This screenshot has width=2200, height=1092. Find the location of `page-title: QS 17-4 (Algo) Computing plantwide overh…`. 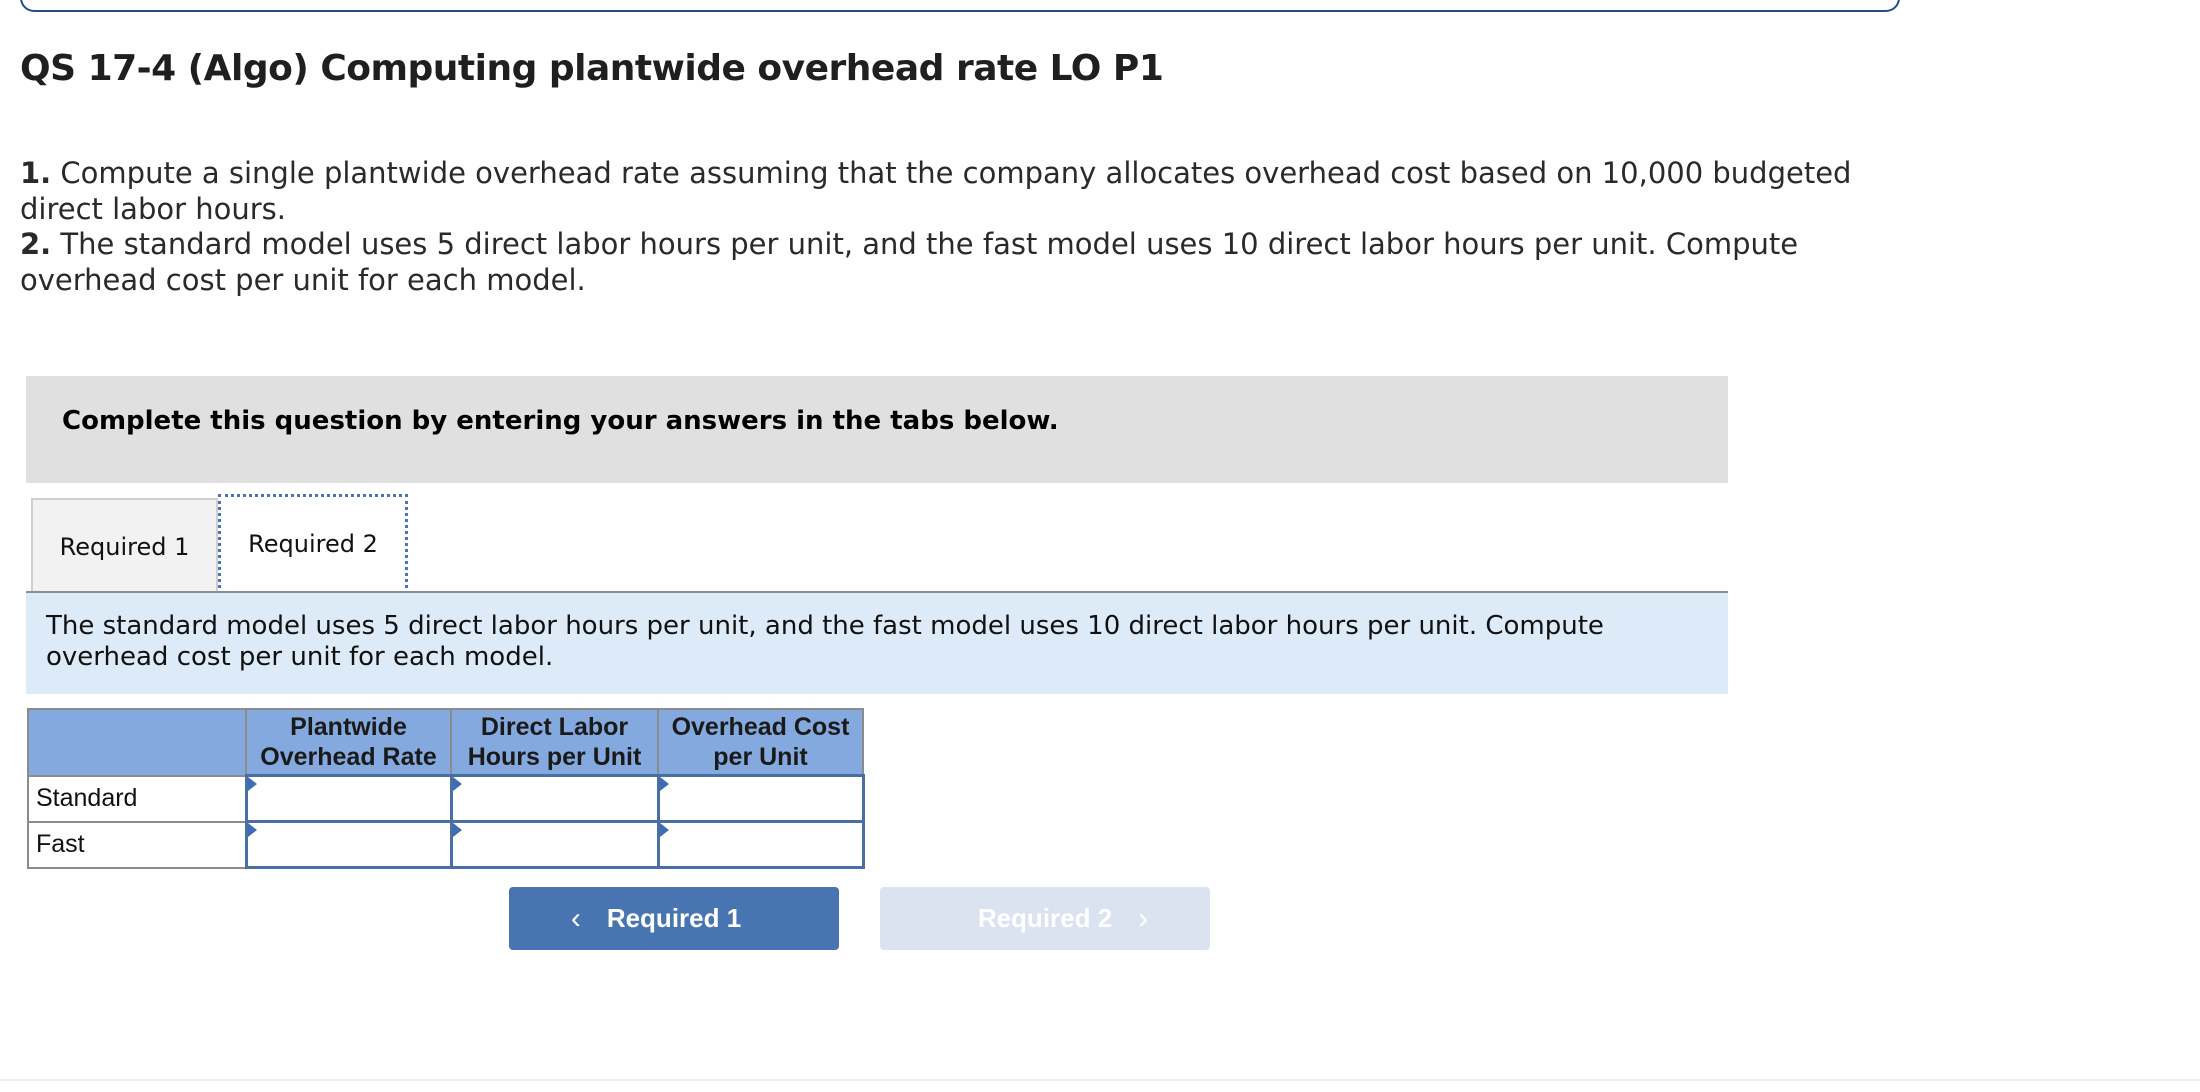

page-title: QS 17-4 (Algo) Computing plantwide overh… is located at coordinates (592, 68).